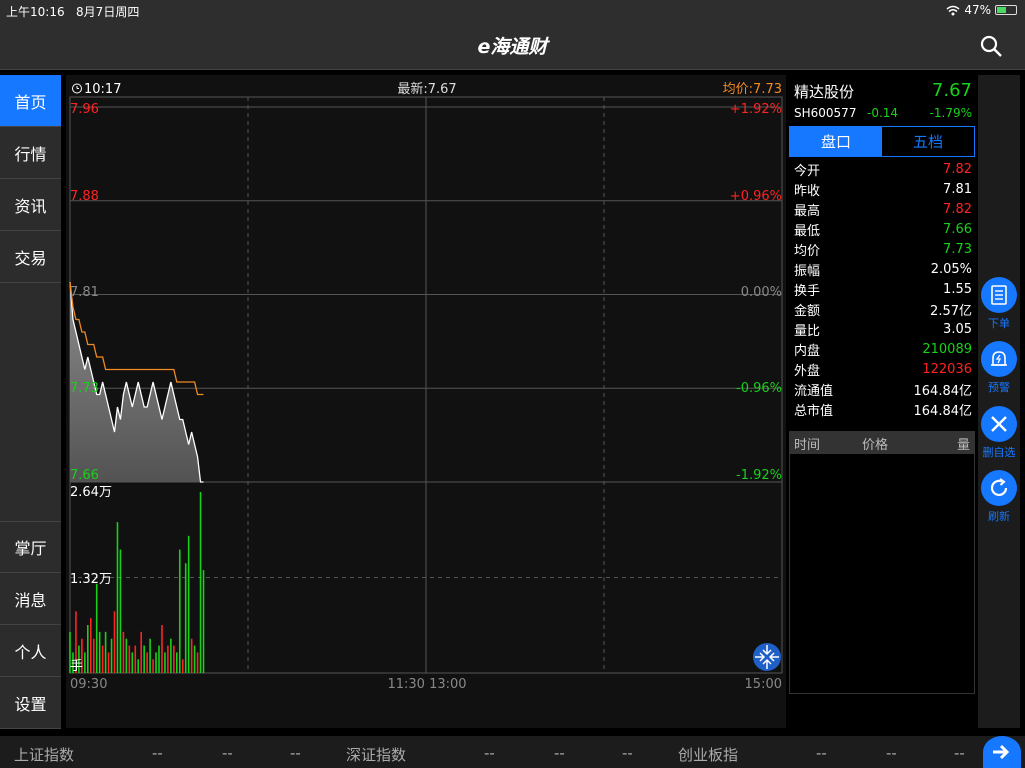 This screenshot has width=1025, height=768. I want to click on quote-row-label: 昨收, so click(807, 191).